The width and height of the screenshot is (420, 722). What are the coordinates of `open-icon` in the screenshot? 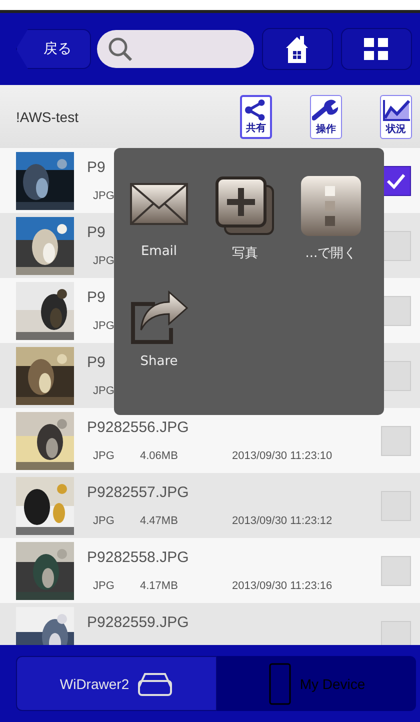 It's located at (331, 206).